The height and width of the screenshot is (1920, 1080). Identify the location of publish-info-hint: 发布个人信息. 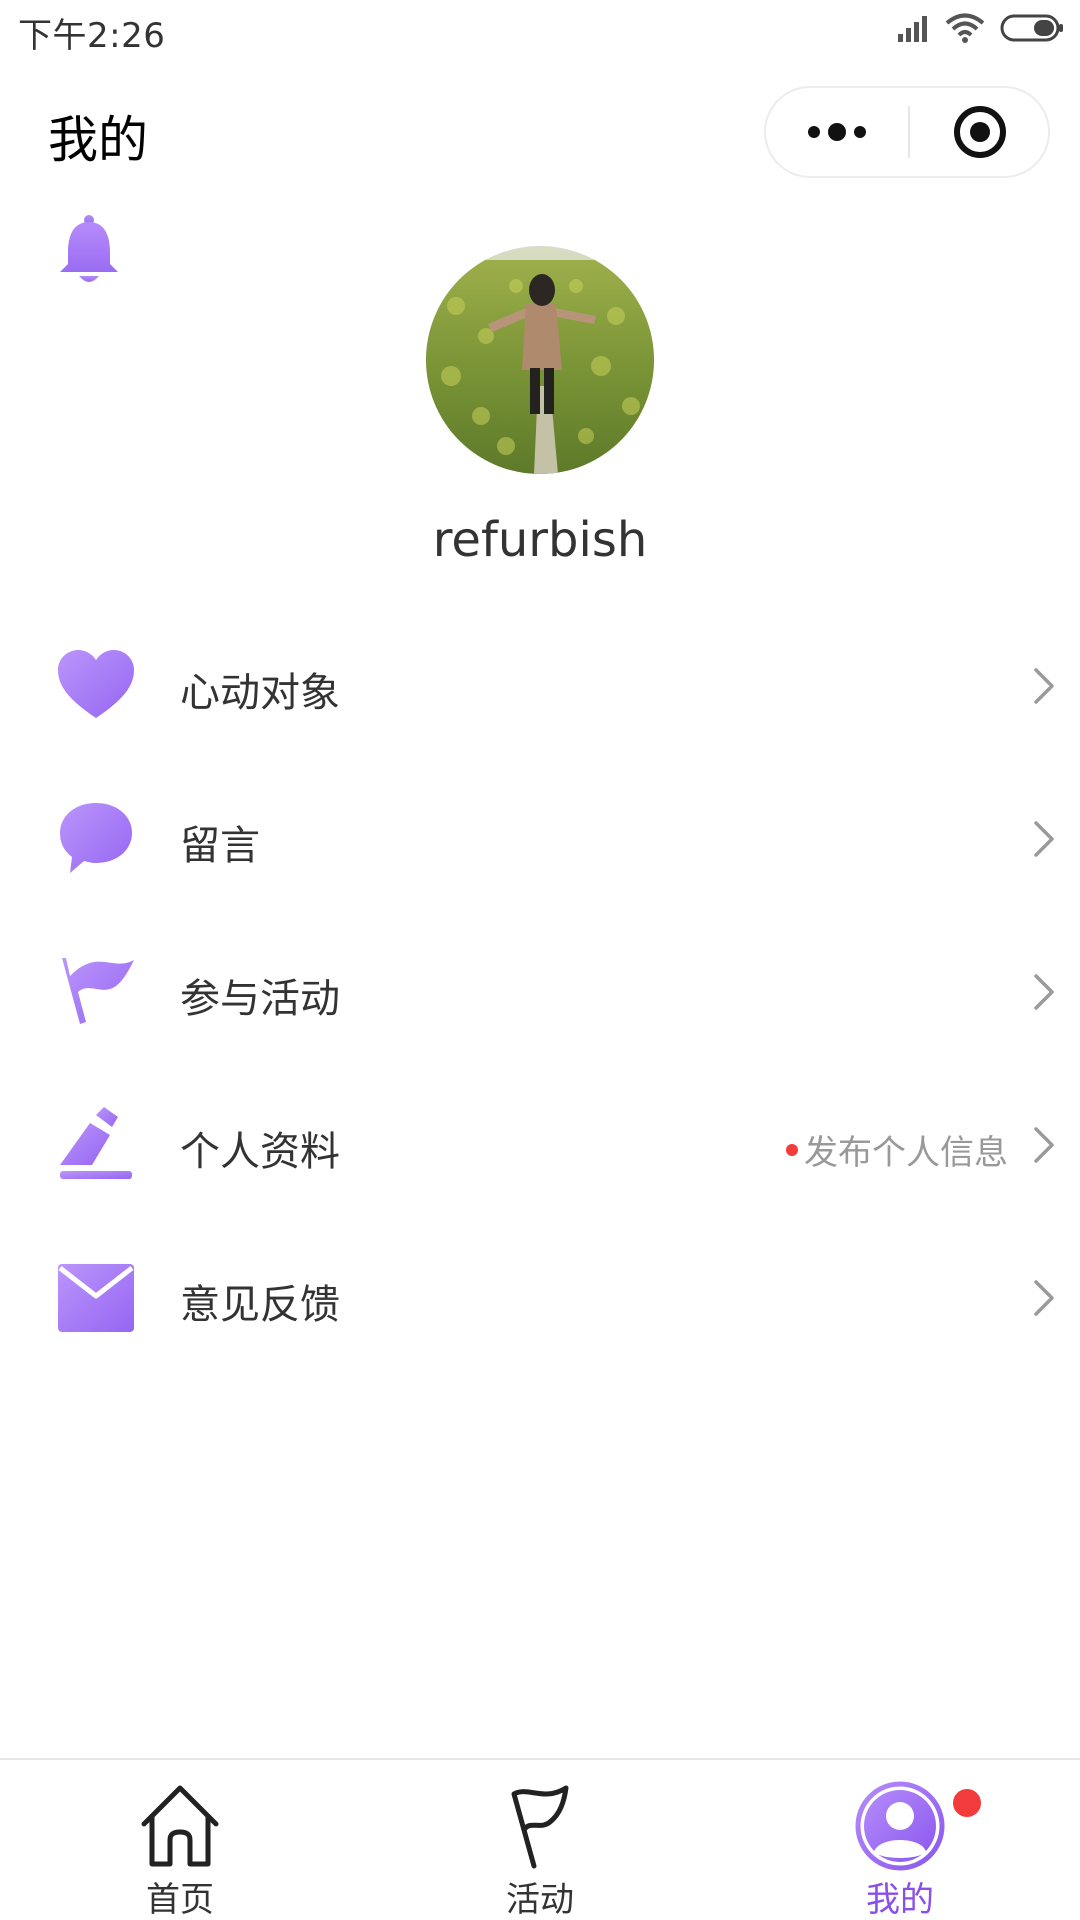
(897, 1149).